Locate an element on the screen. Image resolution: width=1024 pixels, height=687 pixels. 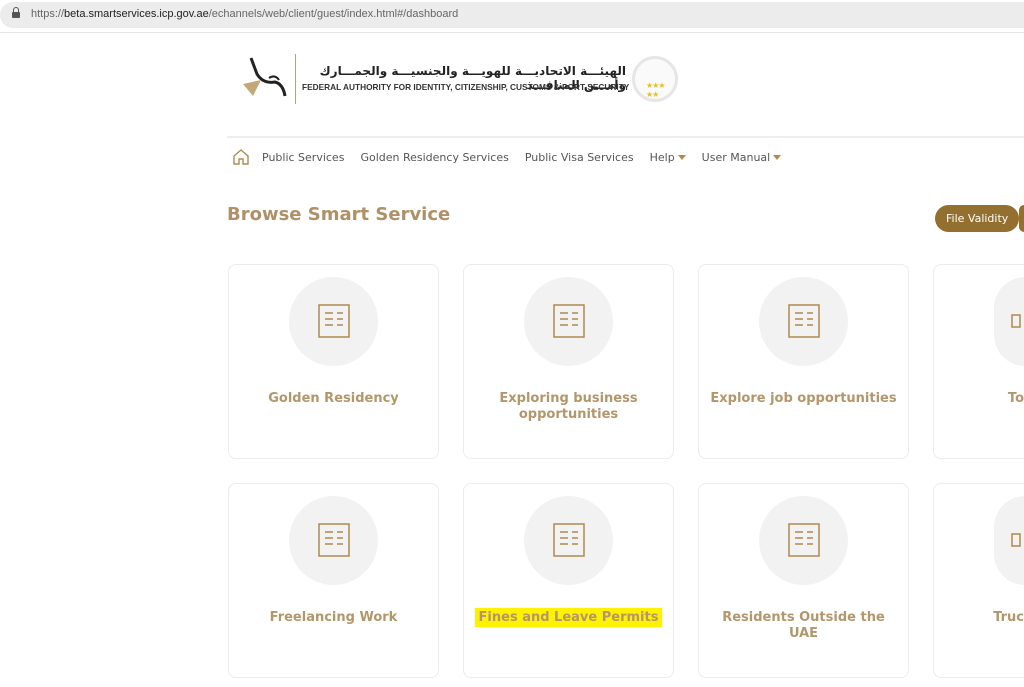
service-card: To is located at coordinates (978, 361).